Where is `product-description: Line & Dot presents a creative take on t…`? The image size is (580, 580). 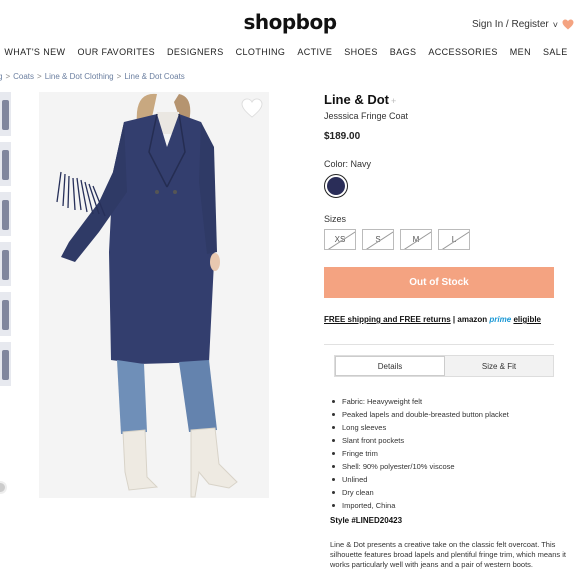
product-description: Line & Dot presents a creative take on t… is located at coordinates (448, 554).